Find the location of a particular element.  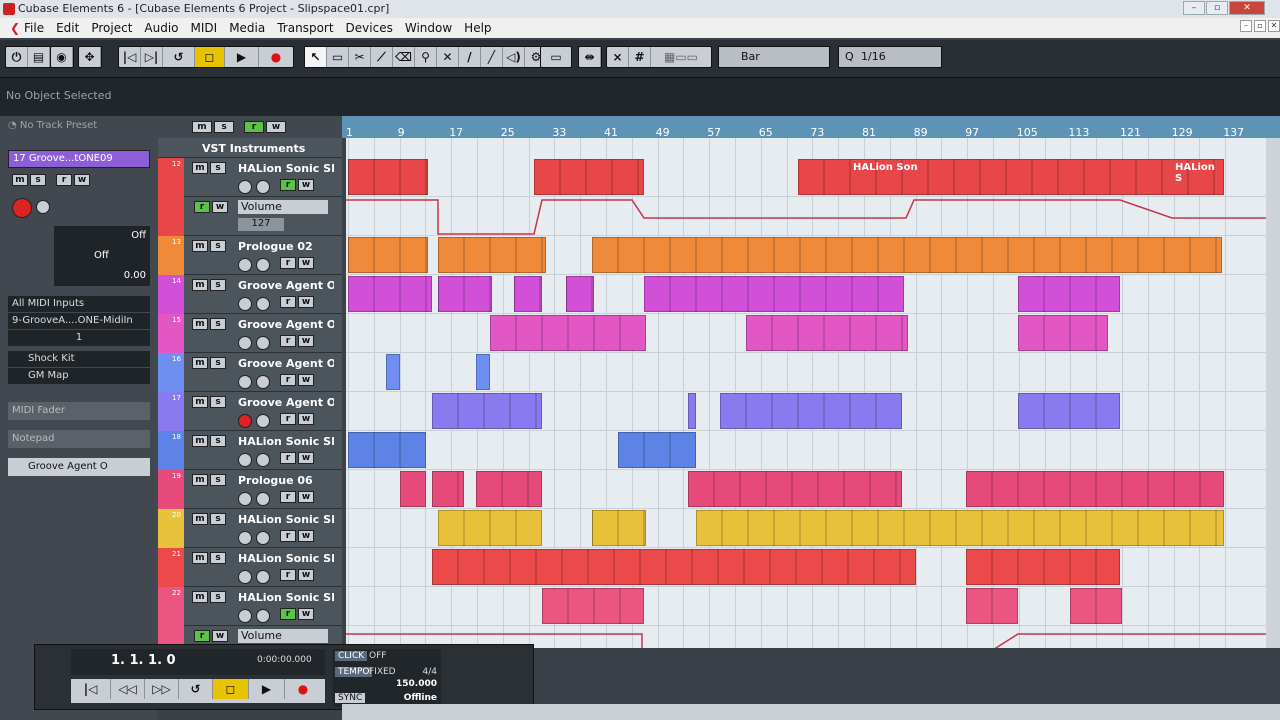

track-header: 17 Groove Agent ONE ms rw is located at coordinates (250, 411).